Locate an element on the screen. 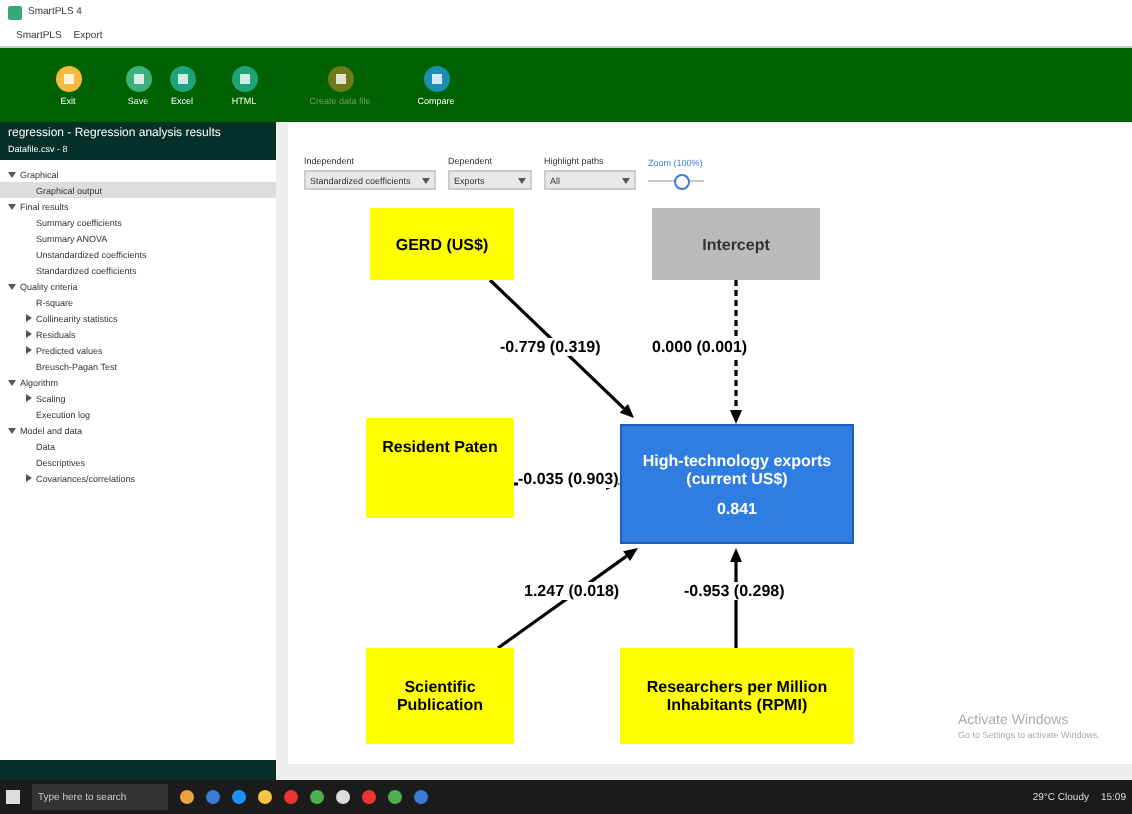 The width and height of the screenshot is (1132, 814). diagram-node: Resident Paten is located at coordinates (440, 468).